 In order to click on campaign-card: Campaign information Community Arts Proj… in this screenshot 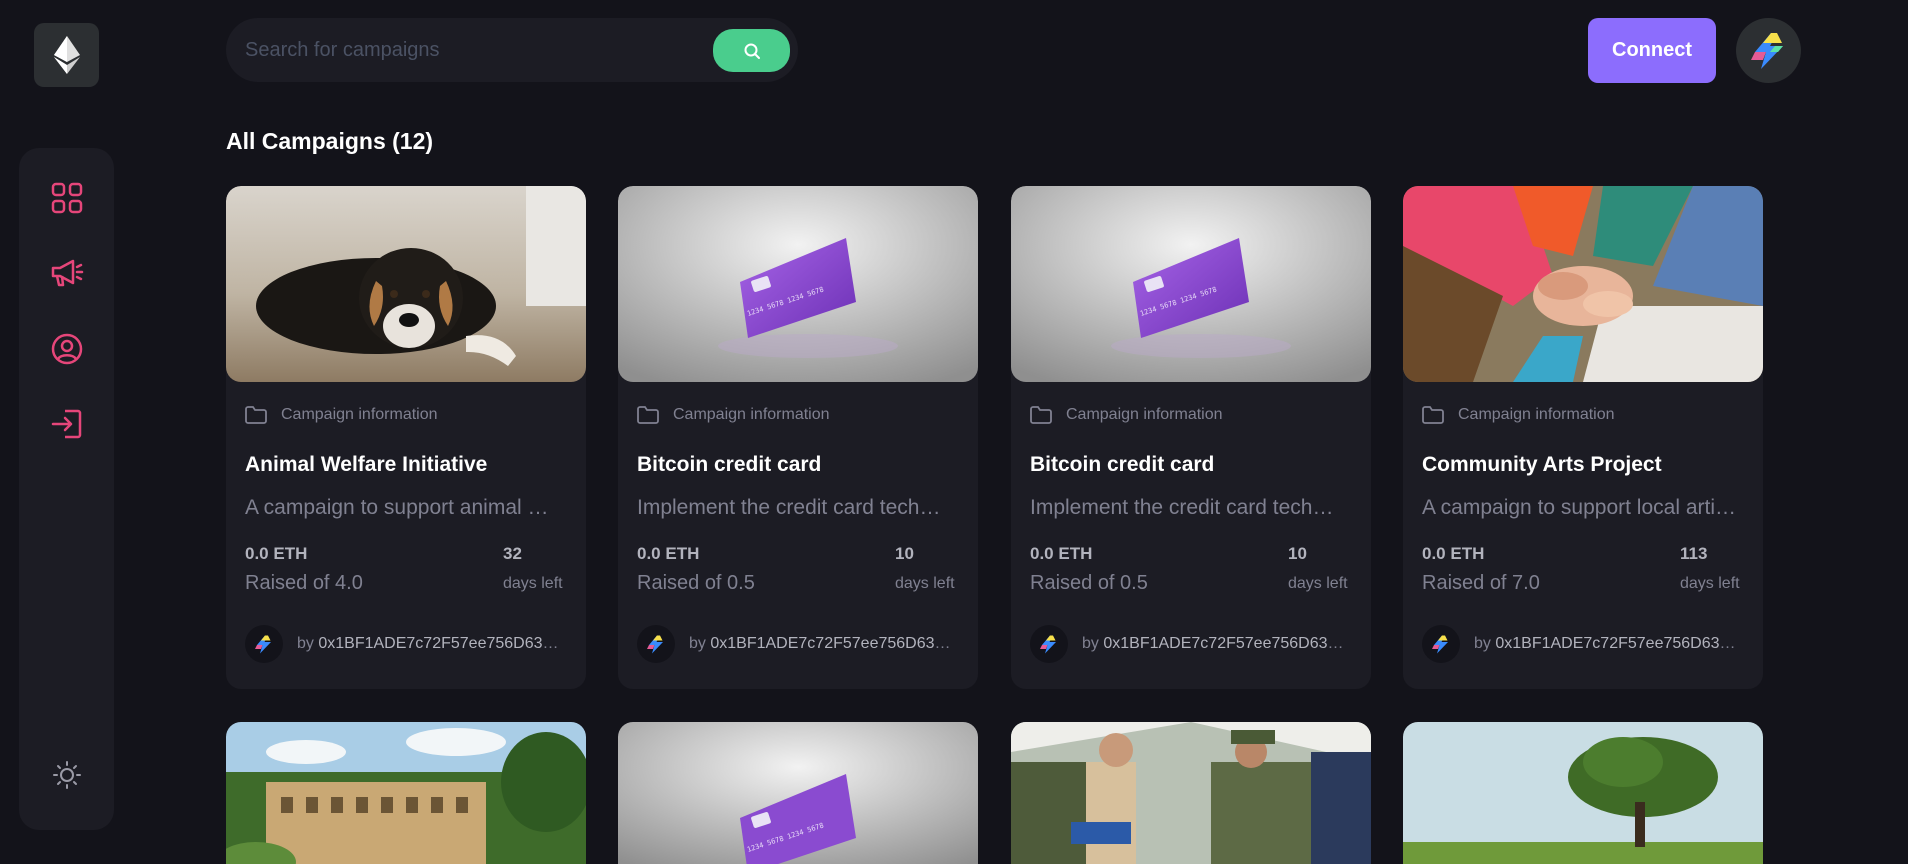, I will do `click(1583, 437)`.